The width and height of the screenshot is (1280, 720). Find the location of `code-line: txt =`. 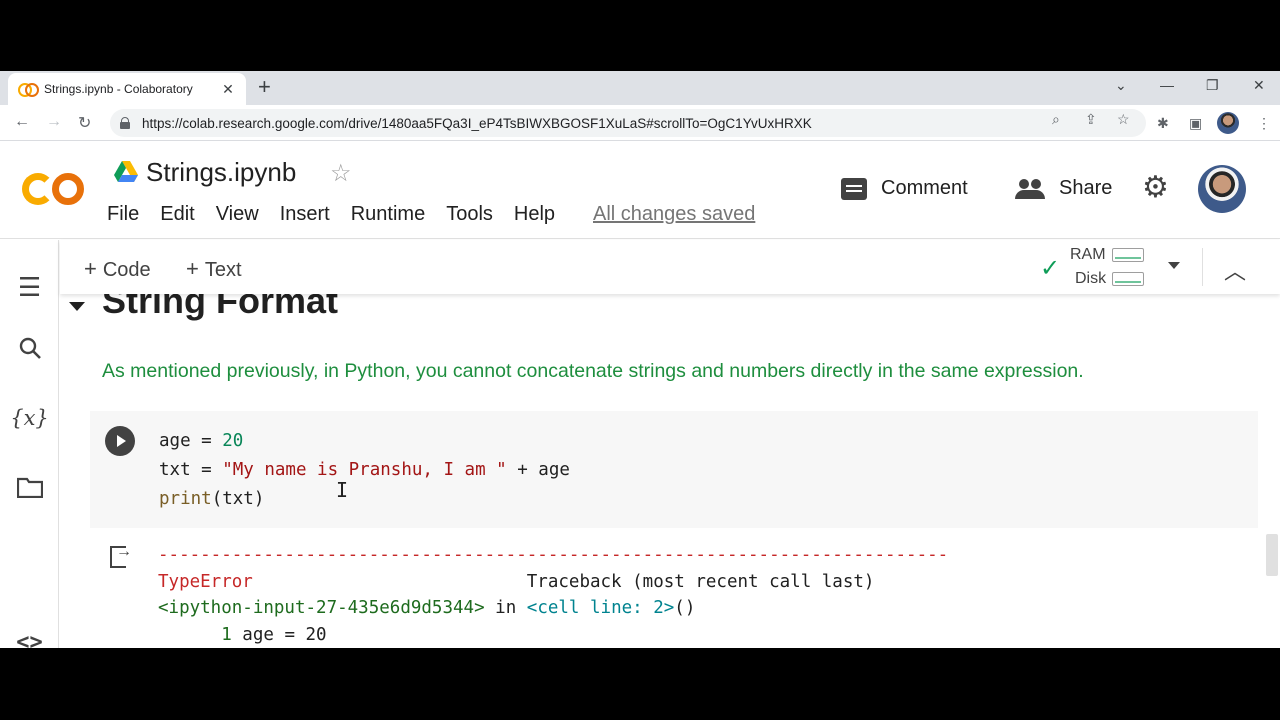

code-line: txt = is located at coordinates (191, 470).